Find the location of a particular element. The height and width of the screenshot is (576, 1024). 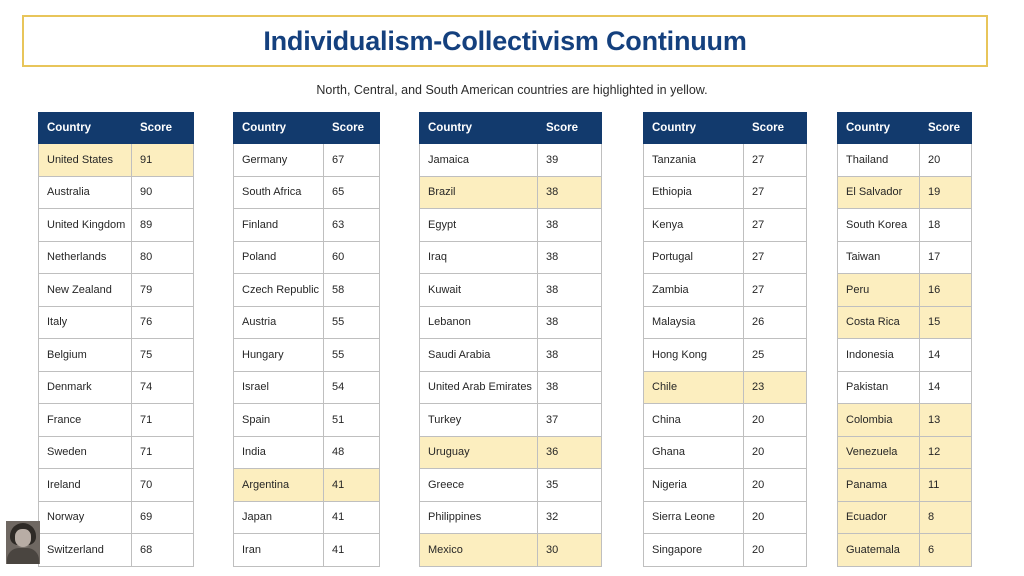

table-row: Jamaica 39 is located at coordinates (510, 160).